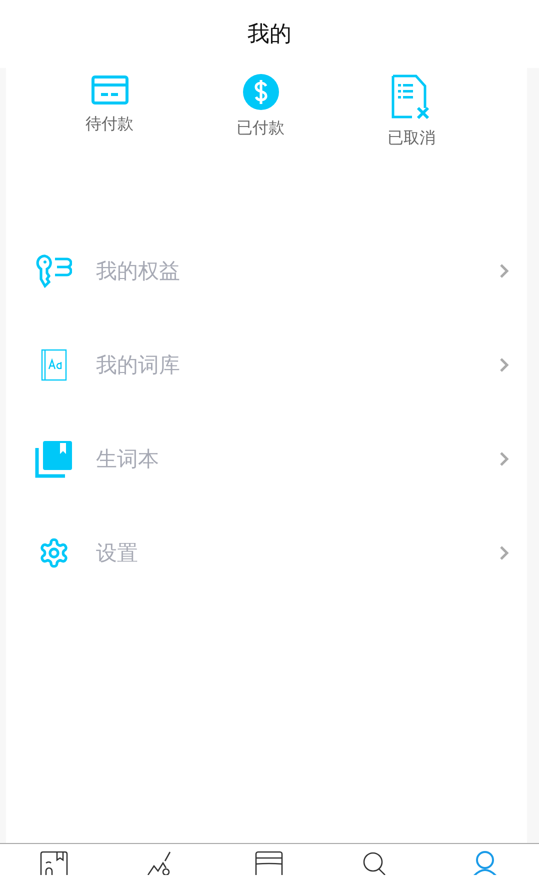 This screenshot has width=539, height=881. I want to click on order-status-button: 已付款, so click(260, 114).